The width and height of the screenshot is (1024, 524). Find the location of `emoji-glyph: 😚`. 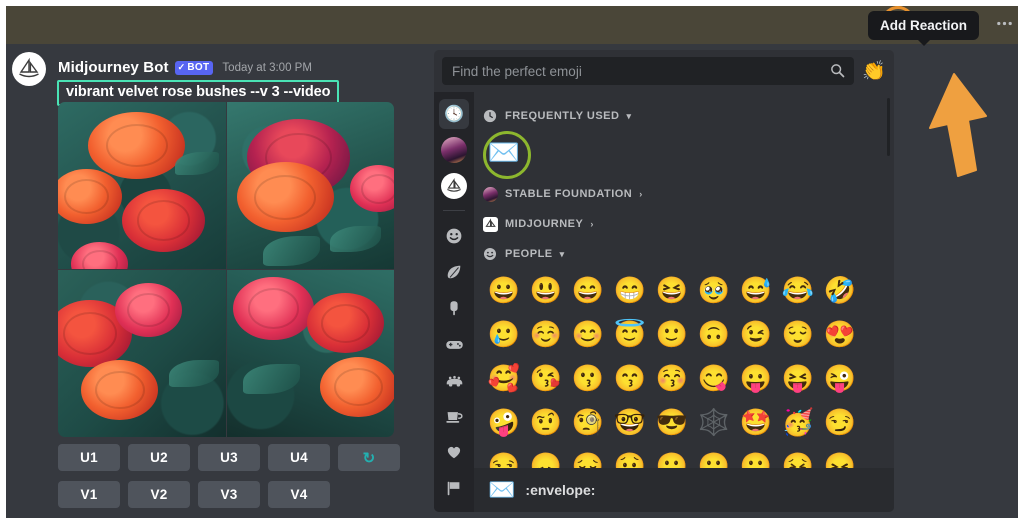

emoji-glyph: 😚 is located at coordinates (672, 378).